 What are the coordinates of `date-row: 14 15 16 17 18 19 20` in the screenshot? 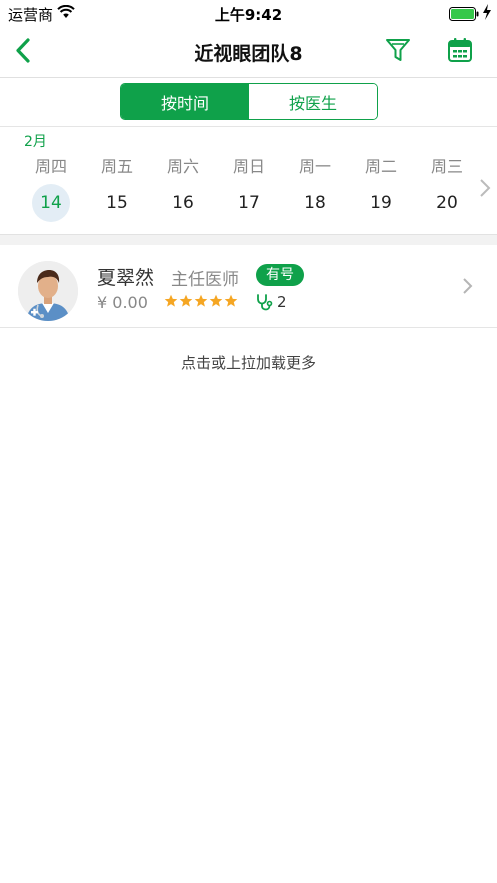 It's located at (249, 203).